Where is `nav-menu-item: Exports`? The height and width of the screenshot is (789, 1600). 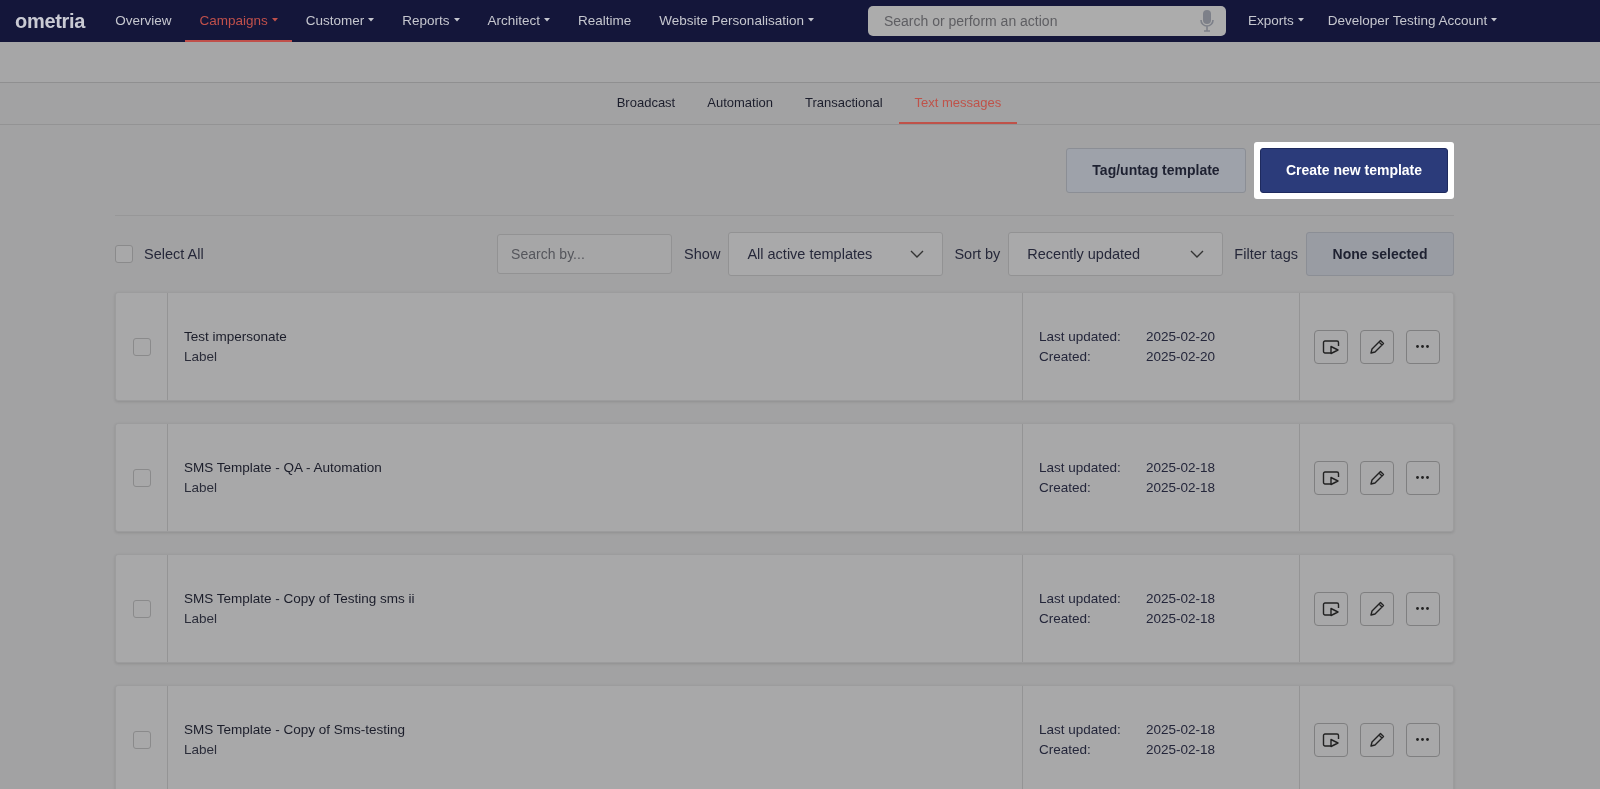 nav-menu-item: Exports is located at coordinates (1275, 21).